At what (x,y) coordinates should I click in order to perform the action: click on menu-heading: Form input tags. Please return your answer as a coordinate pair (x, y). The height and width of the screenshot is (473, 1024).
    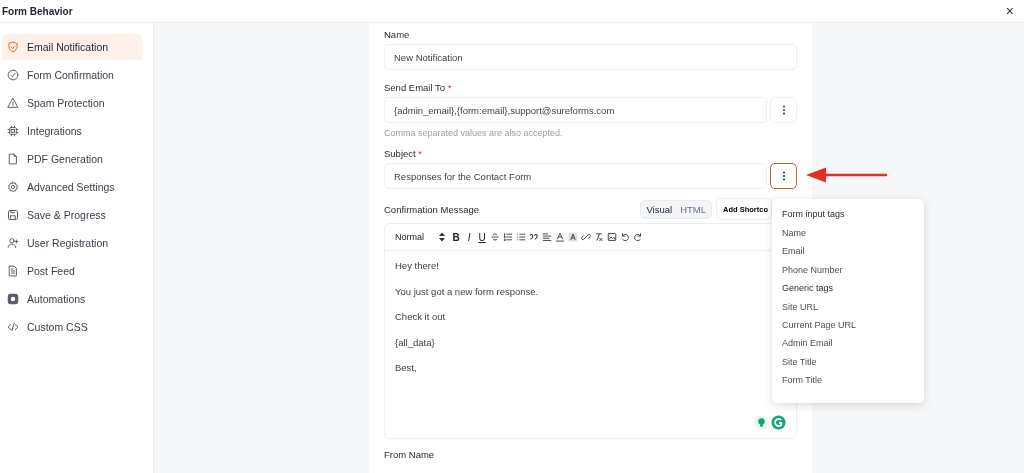
    Looking at the image, I should click on (814, 214).